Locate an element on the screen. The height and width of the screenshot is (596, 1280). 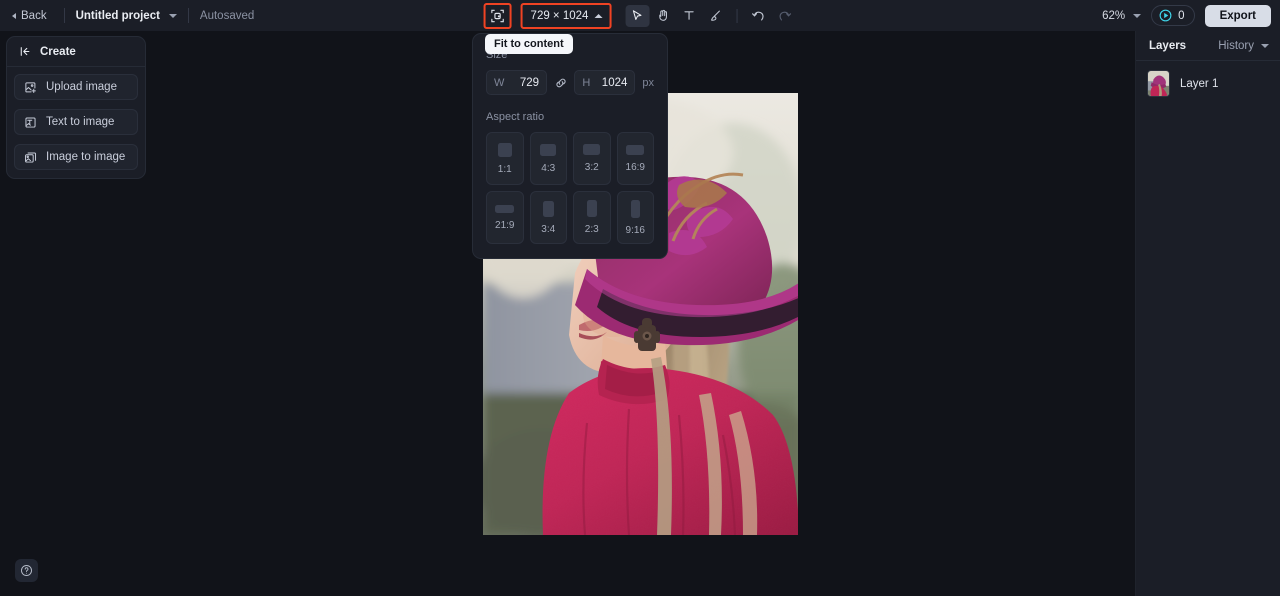
export-button: Export is located at coordinates (1237, 15).